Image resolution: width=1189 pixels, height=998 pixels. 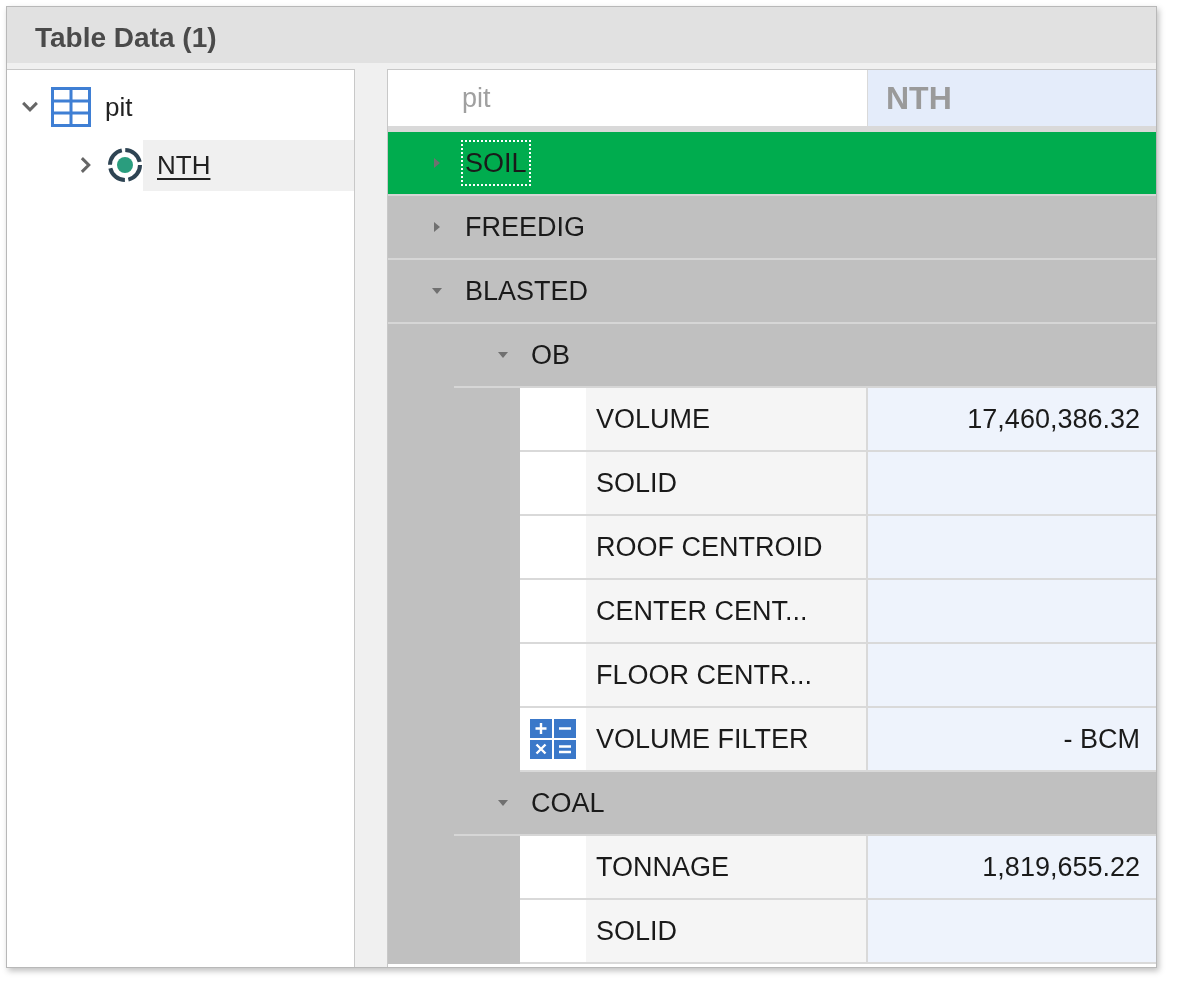 I want to click on property-name: TONNAGE, so click(x=727, y=867).